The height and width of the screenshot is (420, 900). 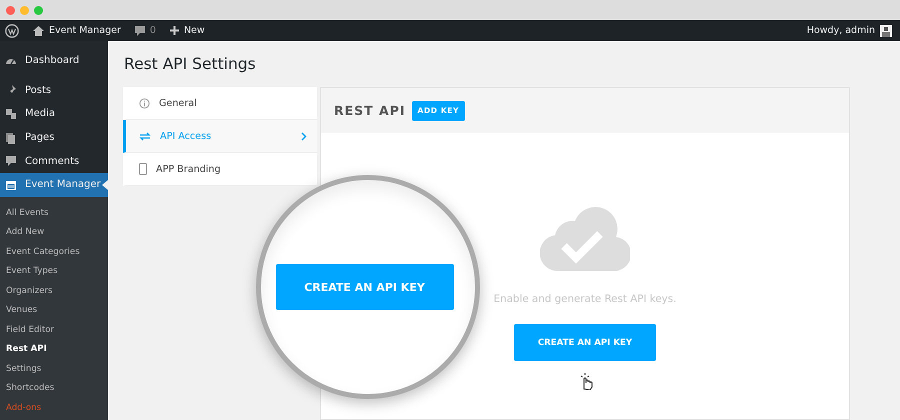 What do you see at coordinates (370, 110) in the screenshot?
I see `panel-title: REST API` at bounding box center [370, 110].